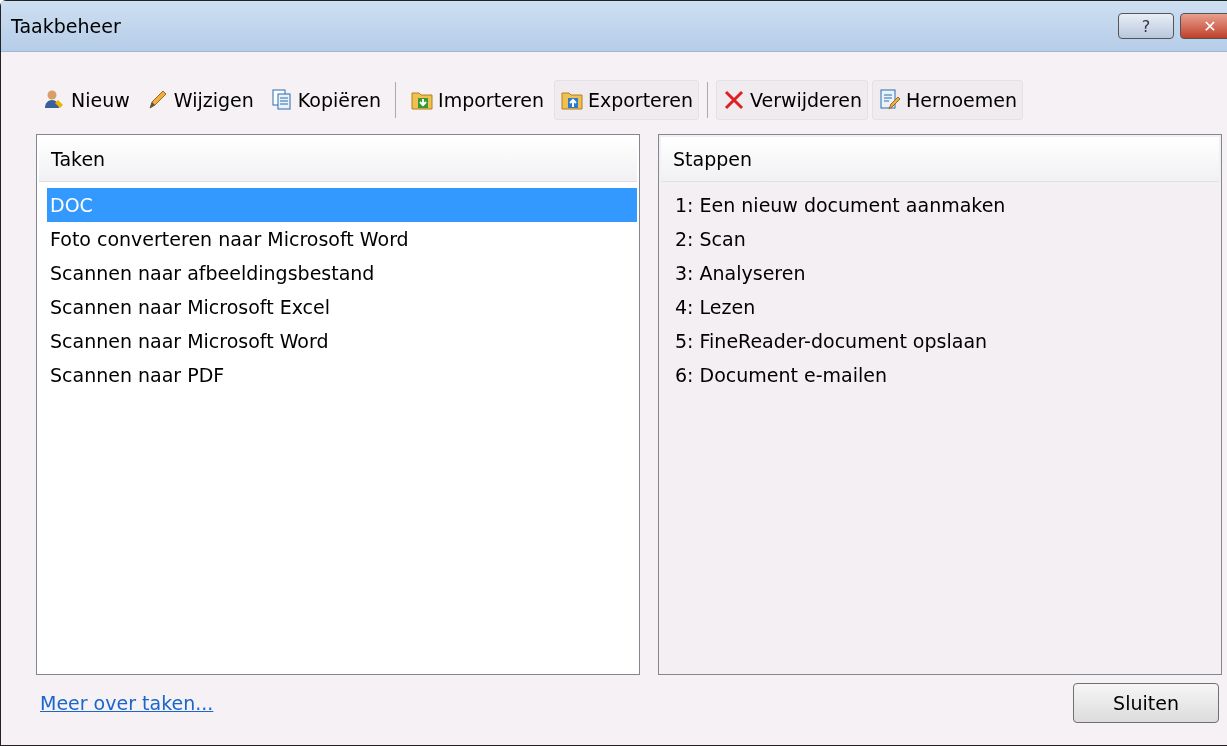  I want to click on toolbar-button: Hernoemen, so click(947, 100).